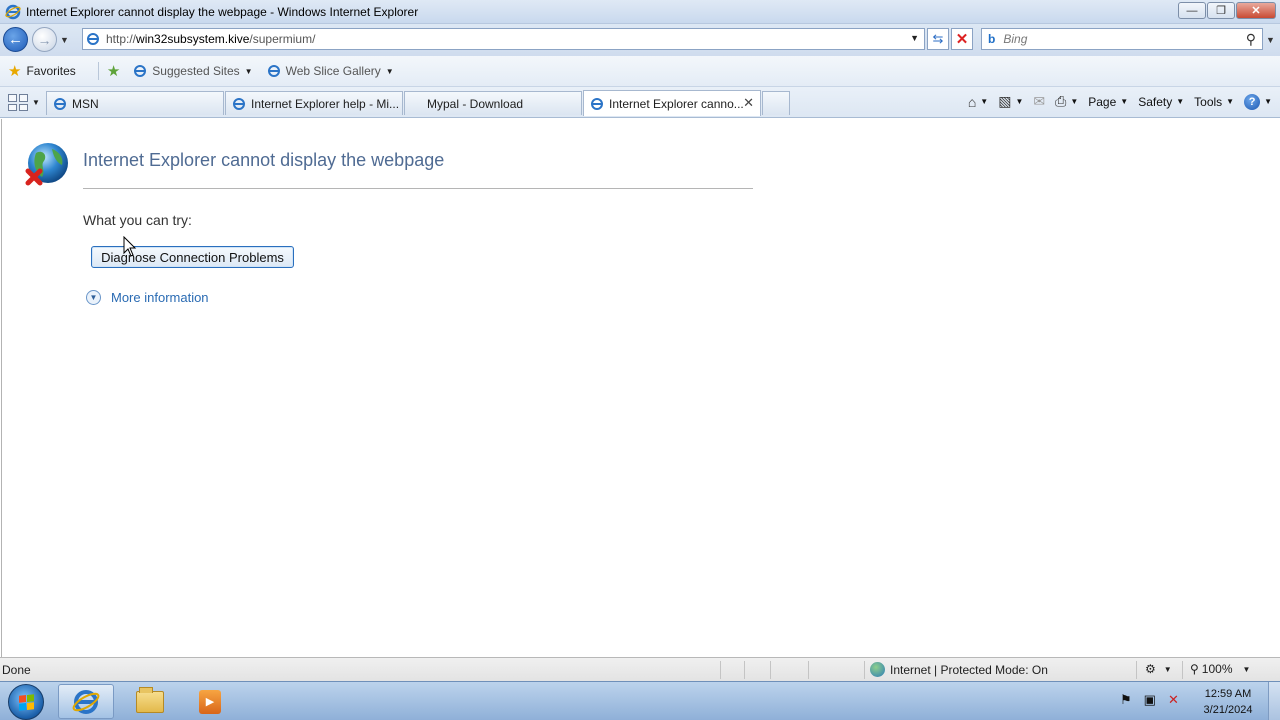 The height and width of the screenshot is (720, 1280). I want to click on restore-button: ❐, so click(1221, 10).